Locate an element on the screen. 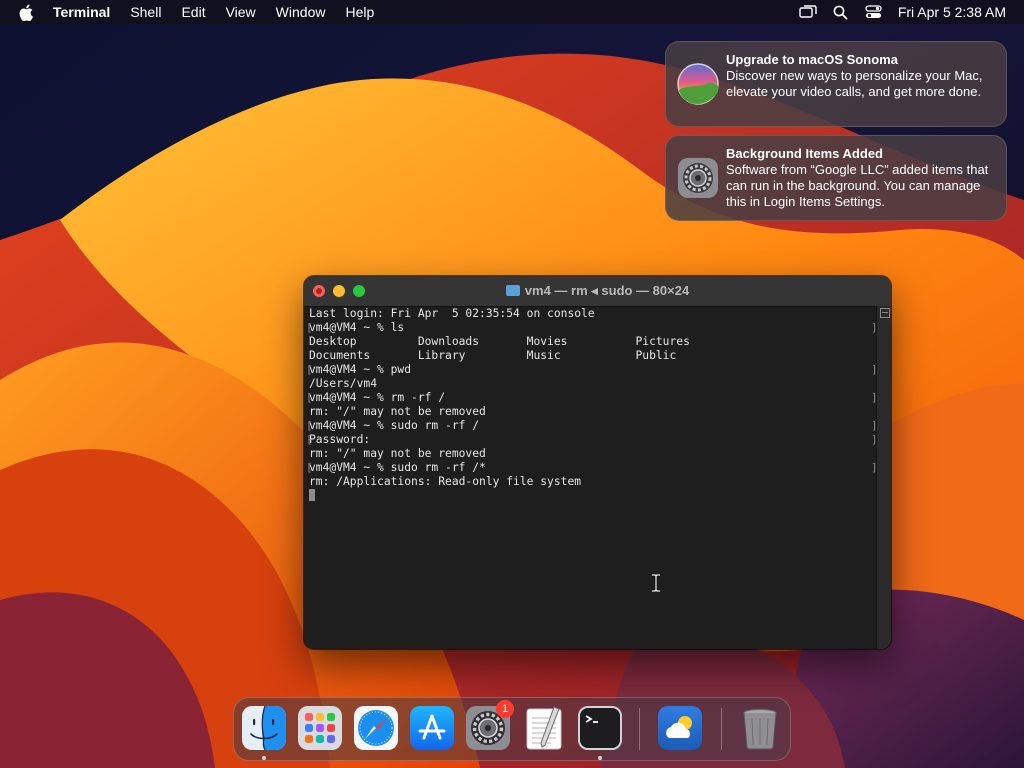 The height and width of the screenshot is (768, 1024). terminal-title: vm4 — rm ◂ sudo — 80×24 is located at coordinates (597, 291).